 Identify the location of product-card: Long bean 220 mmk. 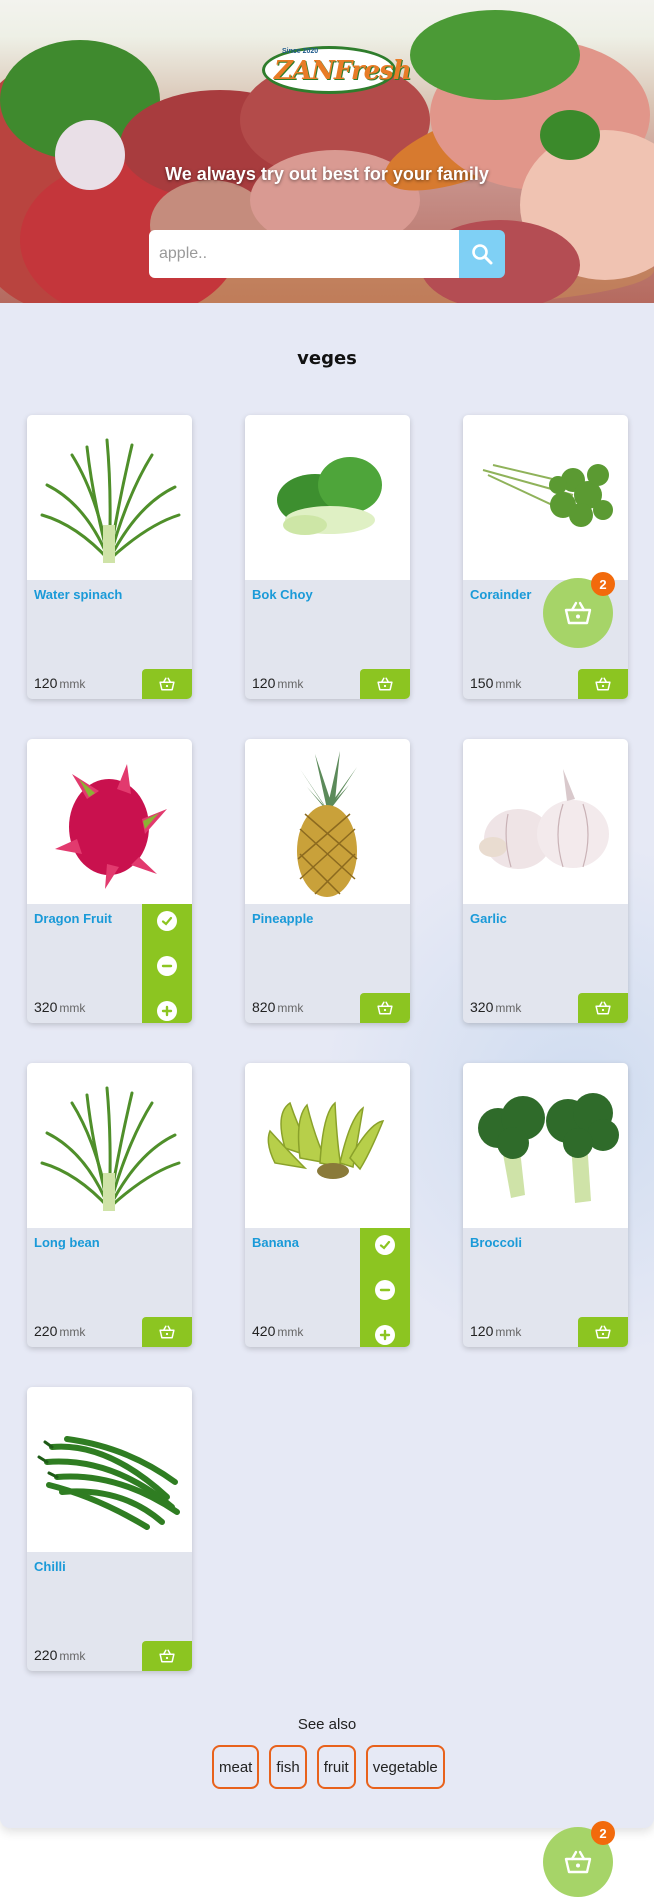
(109, 1205).